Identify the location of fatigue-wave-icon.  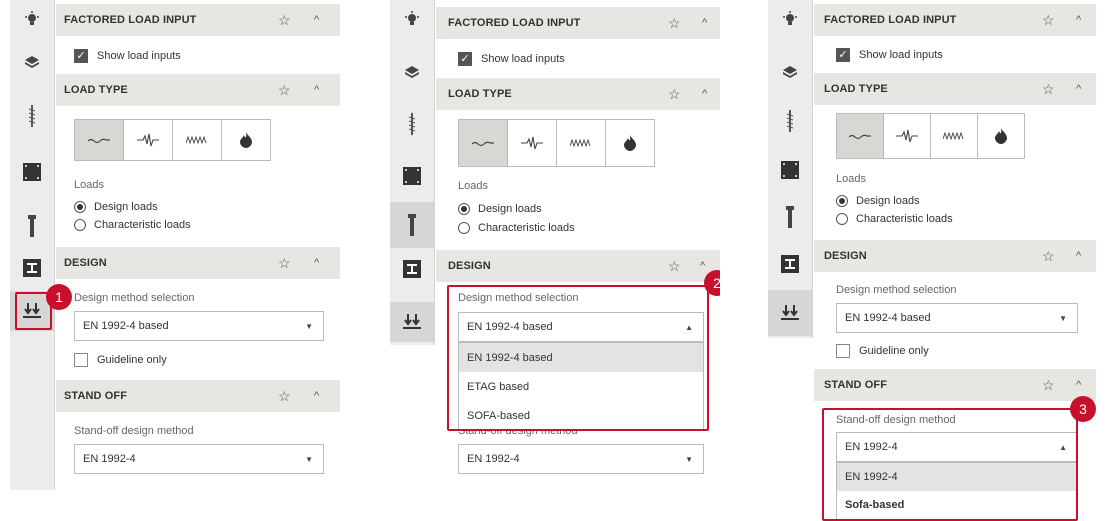
(953, 136).